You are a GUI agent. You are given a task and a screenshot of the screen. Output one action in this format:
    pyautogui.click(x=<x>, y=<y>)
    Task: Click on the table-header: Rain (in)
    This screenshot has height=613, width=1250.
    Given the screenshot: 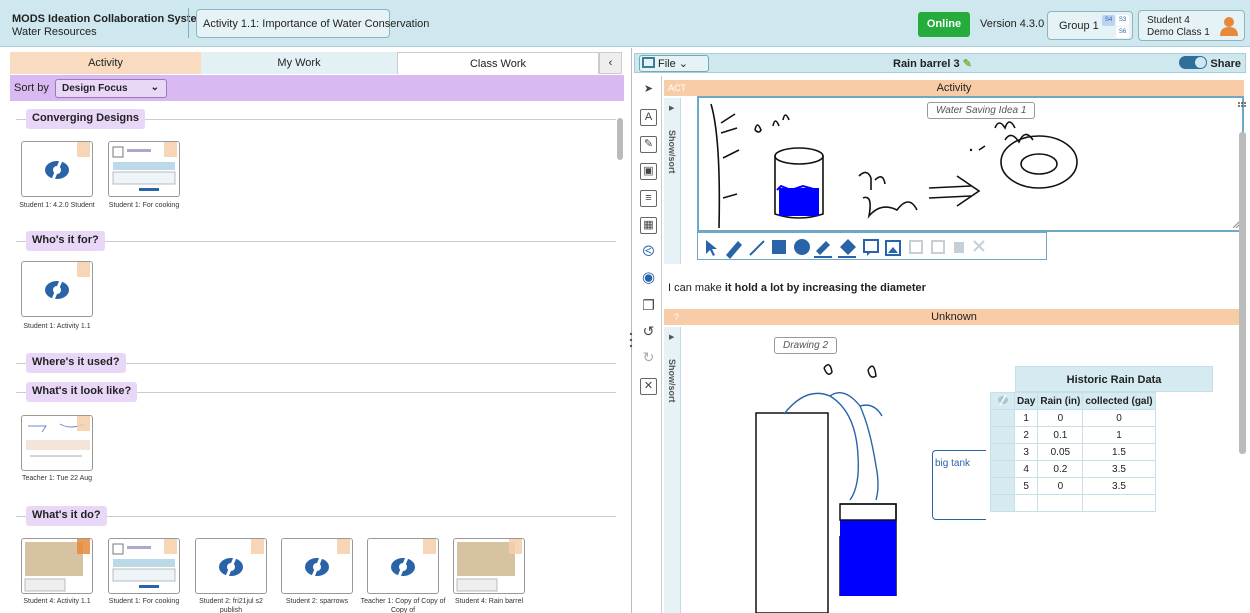 What is the action you would take?
    pyautogui.click(x=1060, y=401)
    